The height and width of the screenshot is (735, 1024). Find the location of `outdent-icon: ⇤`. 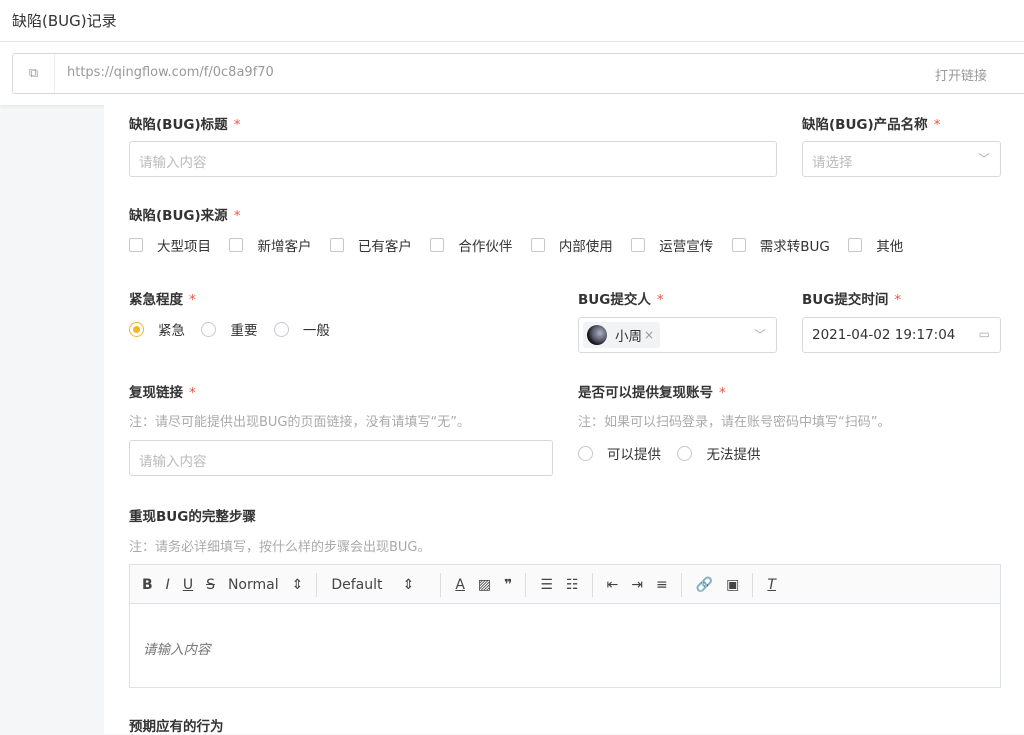

outdent-icon: ⇤ is located at coordinates (613, 585).